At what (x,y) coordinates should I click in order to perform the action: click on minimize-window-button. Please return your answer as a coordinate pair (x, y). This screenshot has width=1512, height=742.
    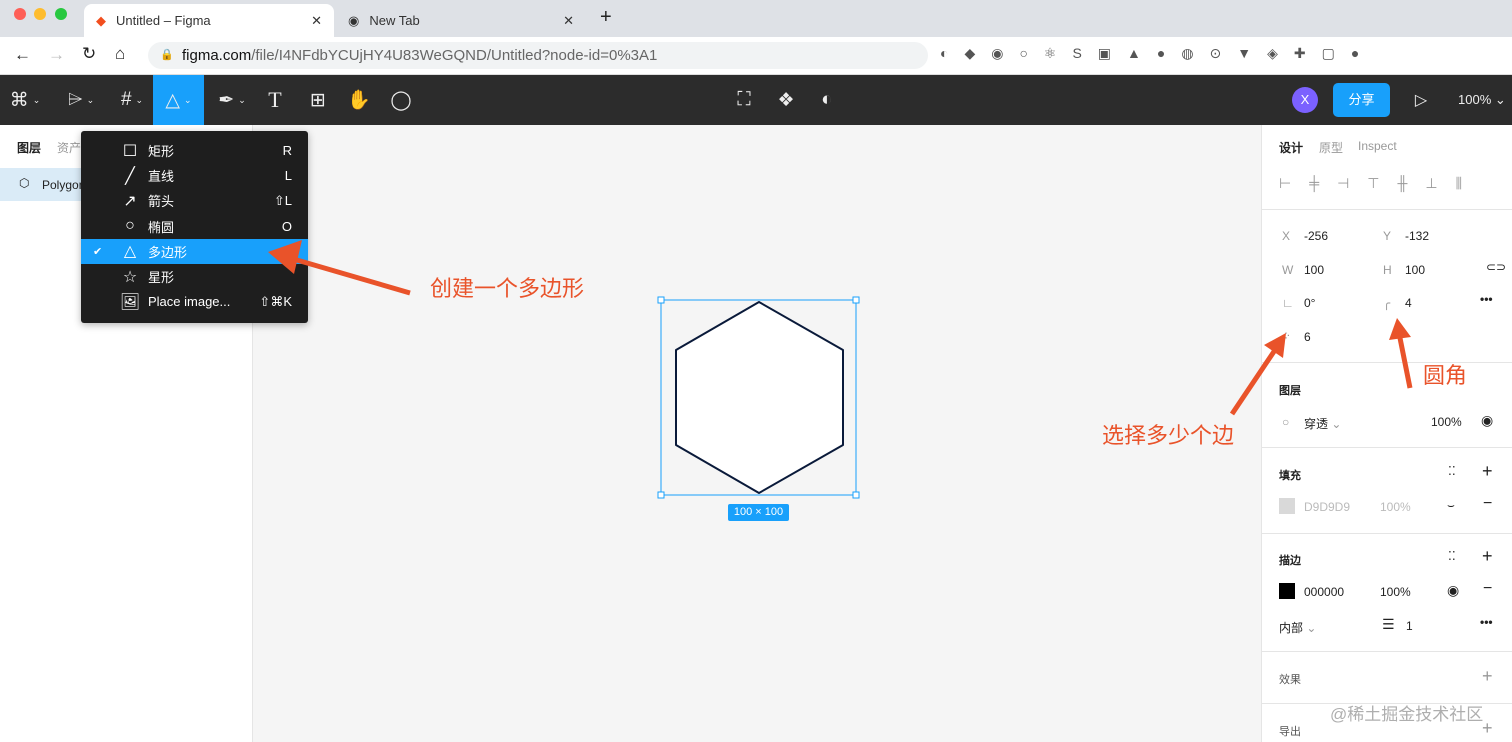
    Looking at the image, I should click on (40, 14).